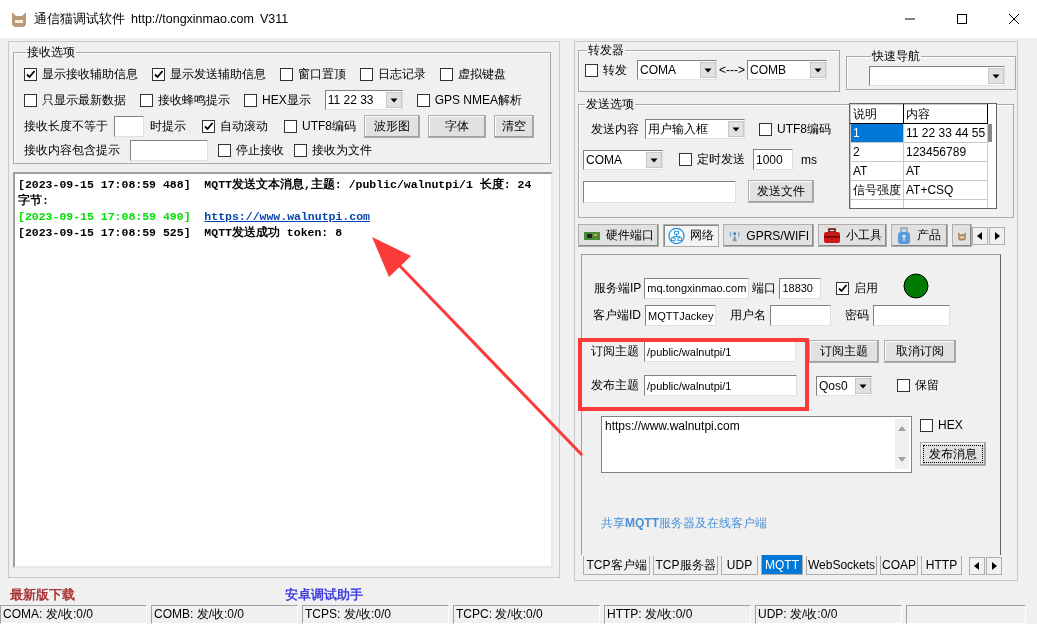 Image resolution: width=1037 pixels, height=624 pixels. Describe the element at coordinates (218, 74) in the screenshot. I see `checkbox-label: 显示发送辅助信息` at that location.